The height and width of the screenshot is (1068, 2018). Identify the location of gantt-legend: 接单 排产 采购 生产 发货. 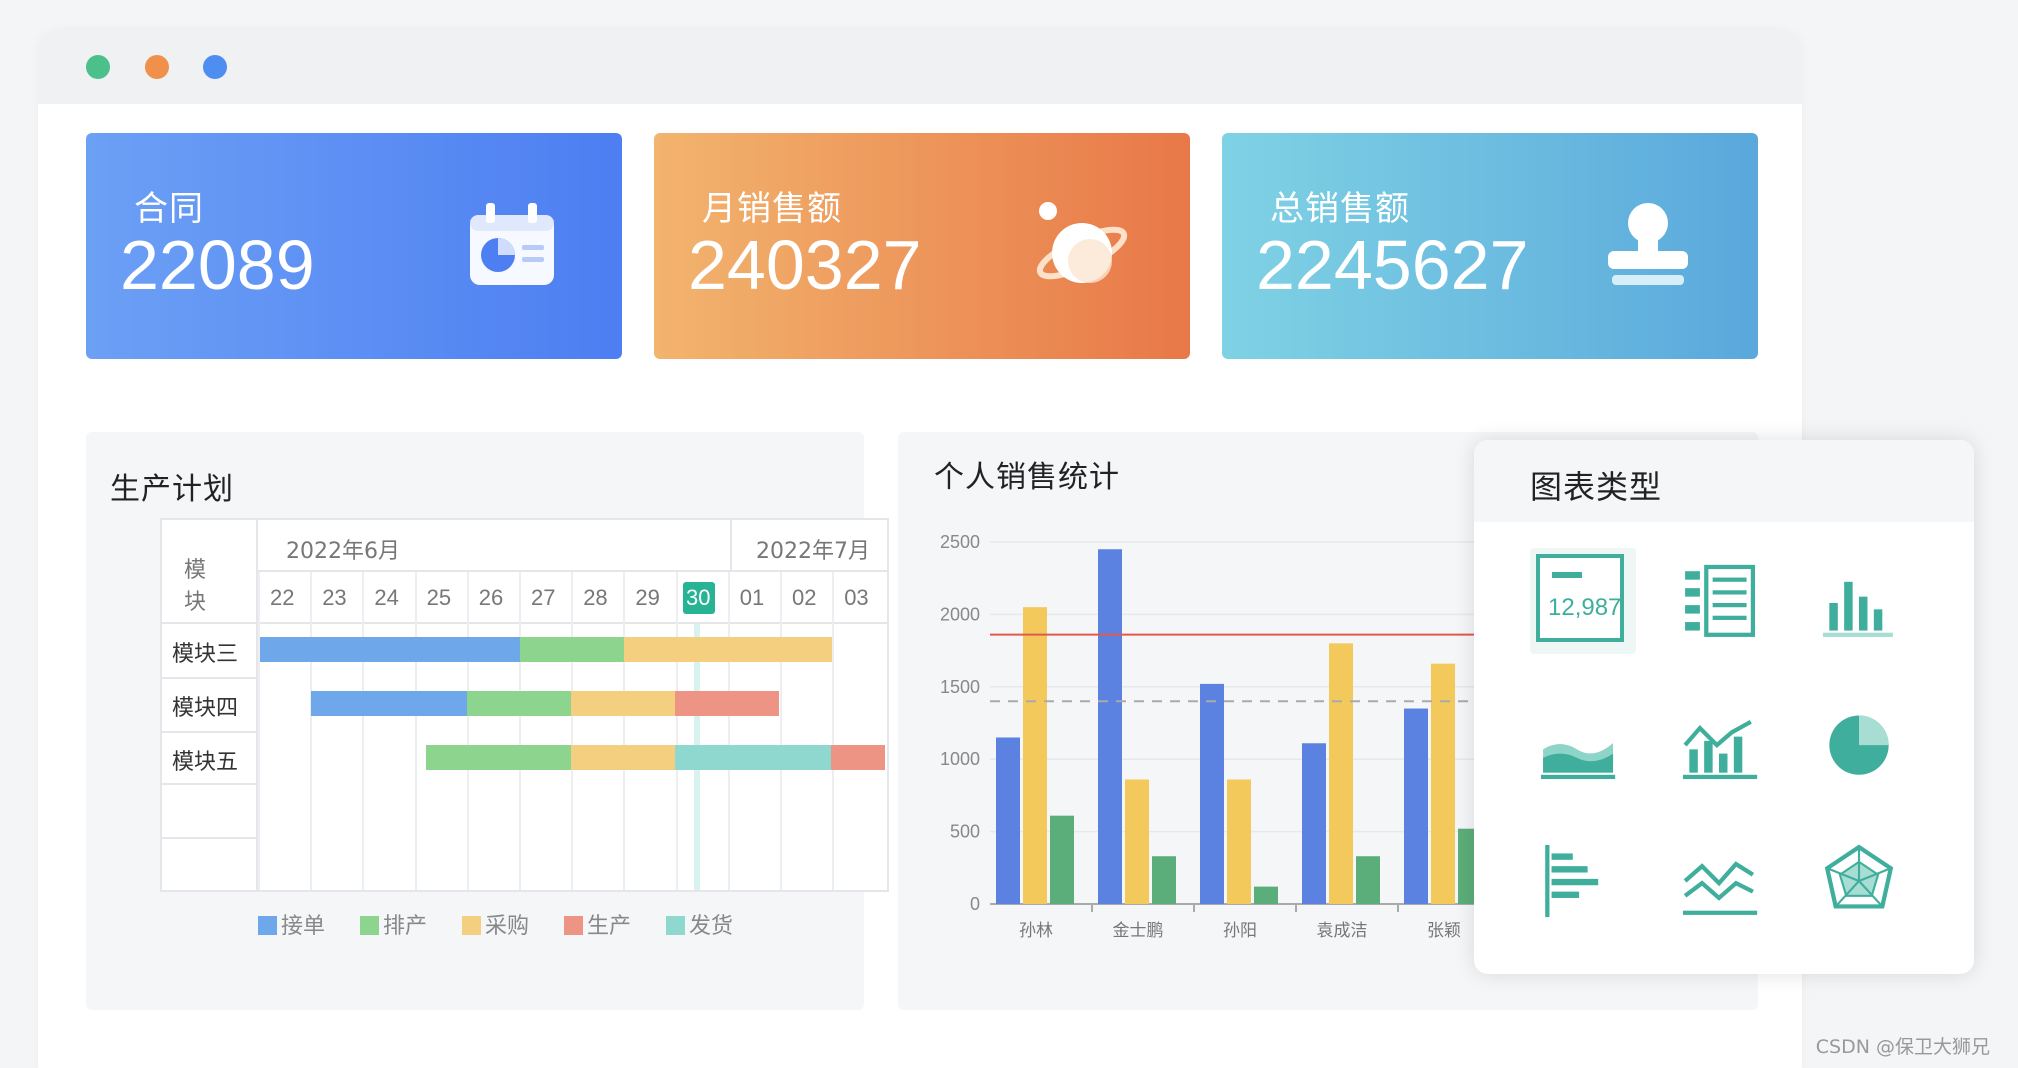
(495, 924).